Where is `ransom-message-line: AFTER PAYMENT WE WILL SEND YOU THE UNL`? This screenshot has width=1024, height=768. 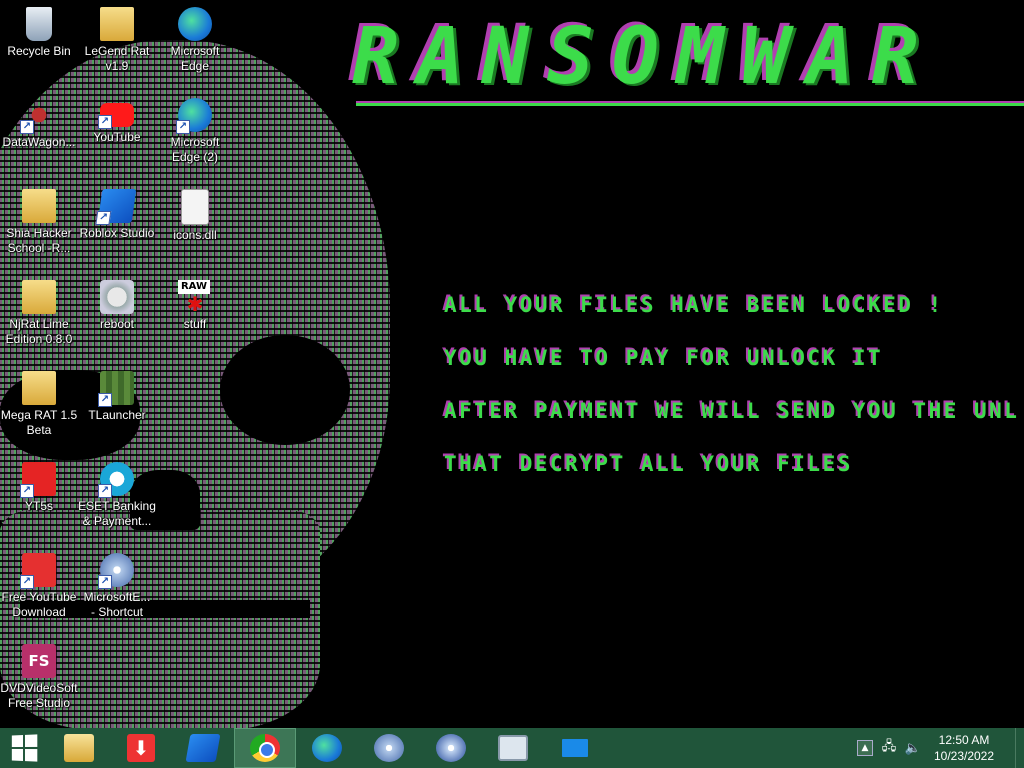
ransom-message-line: AFTER PAYMENT WE WILL SEND YOU THE UNL is located at coordinates (732, 411).